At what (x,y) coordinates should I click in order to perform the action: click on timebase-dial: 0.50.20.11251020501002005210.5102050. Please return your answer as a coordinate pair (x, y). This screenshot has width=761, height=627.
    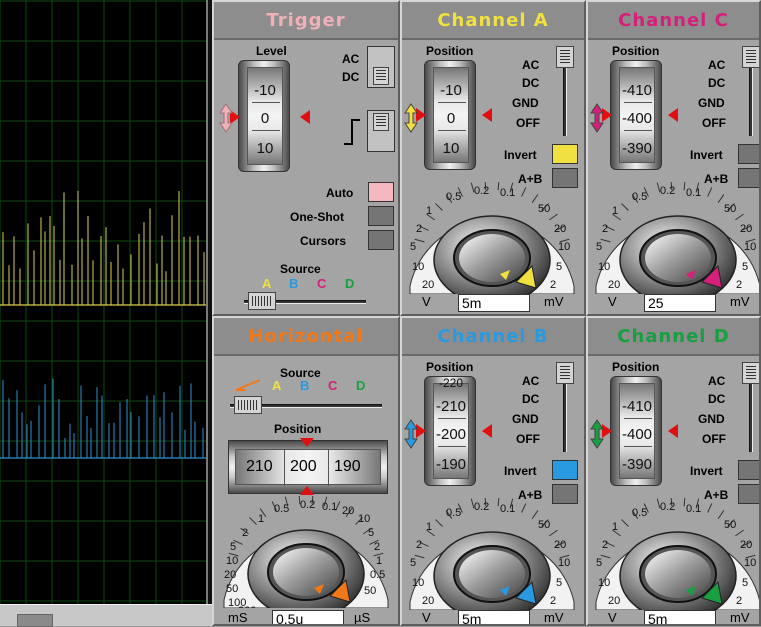
    Looking at the image, I should click on (308, 552).